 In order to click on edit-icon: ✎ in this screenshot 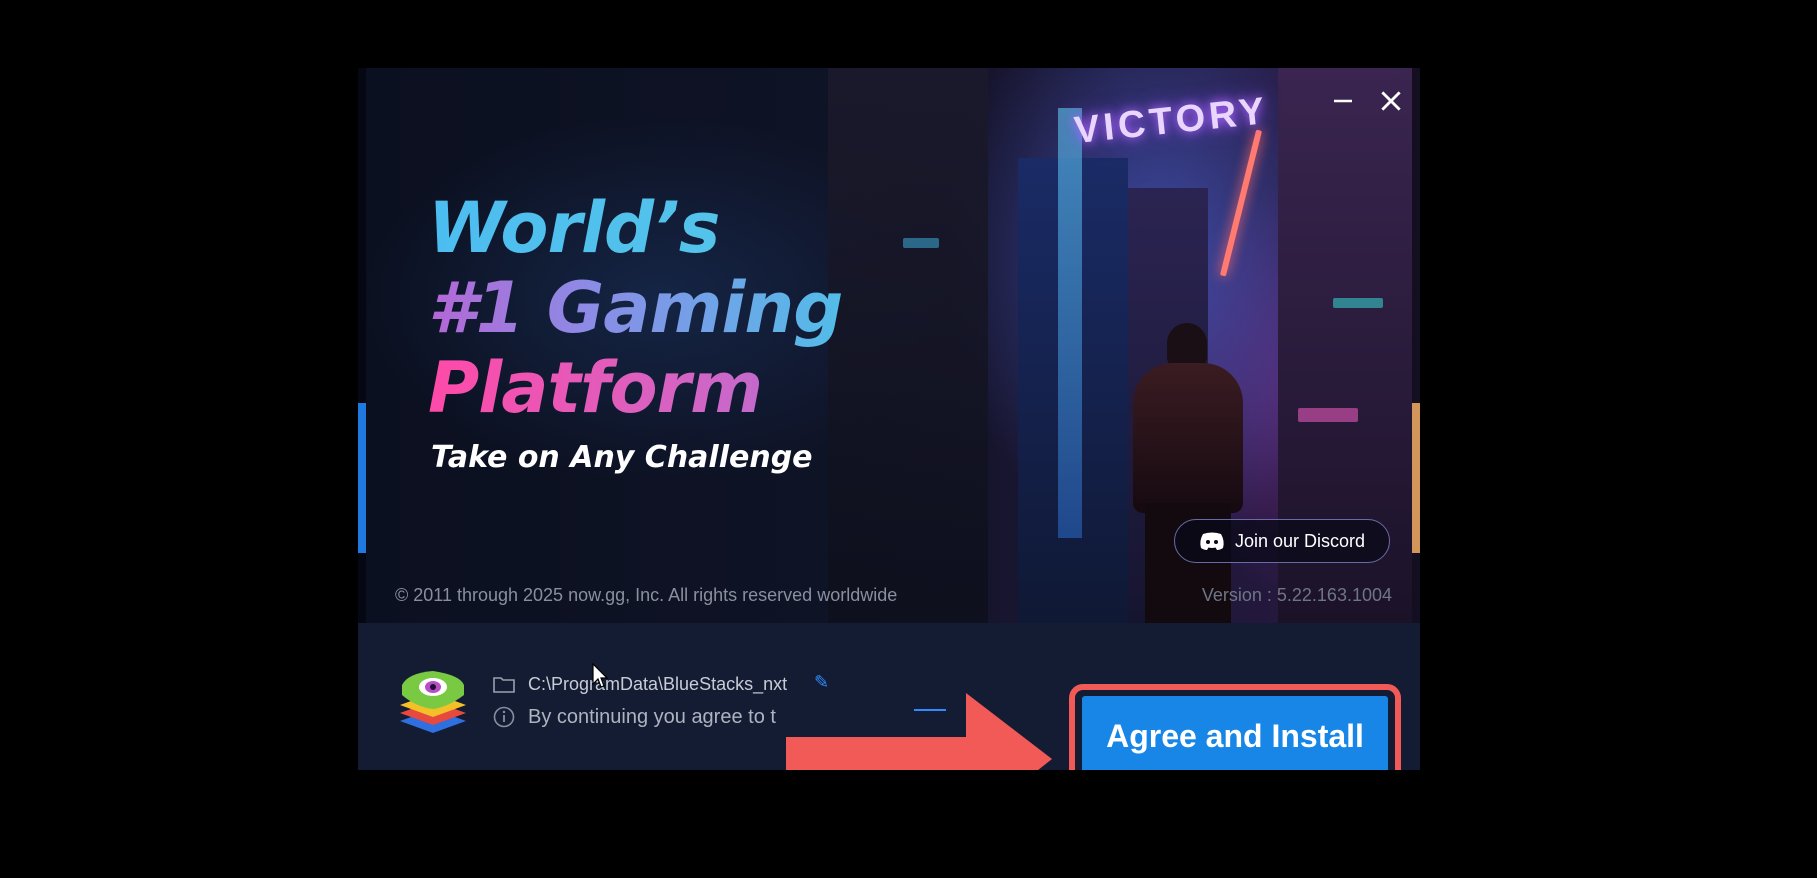, I will do `click(821, 682)`.